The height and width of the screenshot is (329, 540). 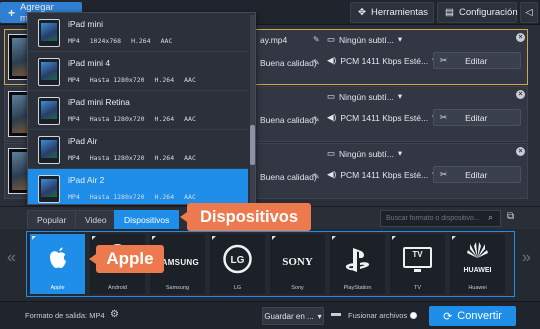 I want to click on search-icon: ⌕, so click(x=490, y=217).